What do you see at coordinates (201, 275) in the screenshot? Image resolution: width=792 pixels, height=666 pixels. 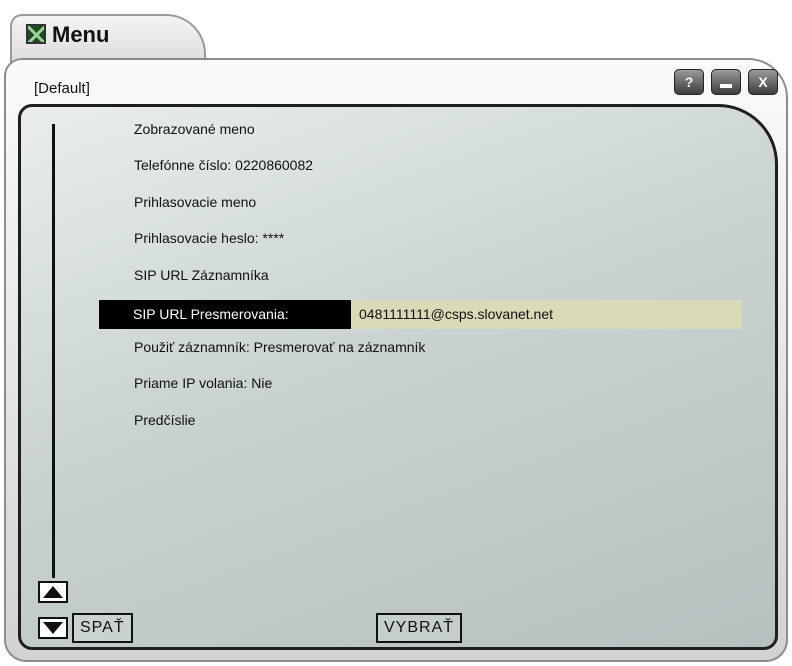 I see `menu-item-voicemail-sip-url: SIP URL Záznamníka` at bounding box center [201, 275].